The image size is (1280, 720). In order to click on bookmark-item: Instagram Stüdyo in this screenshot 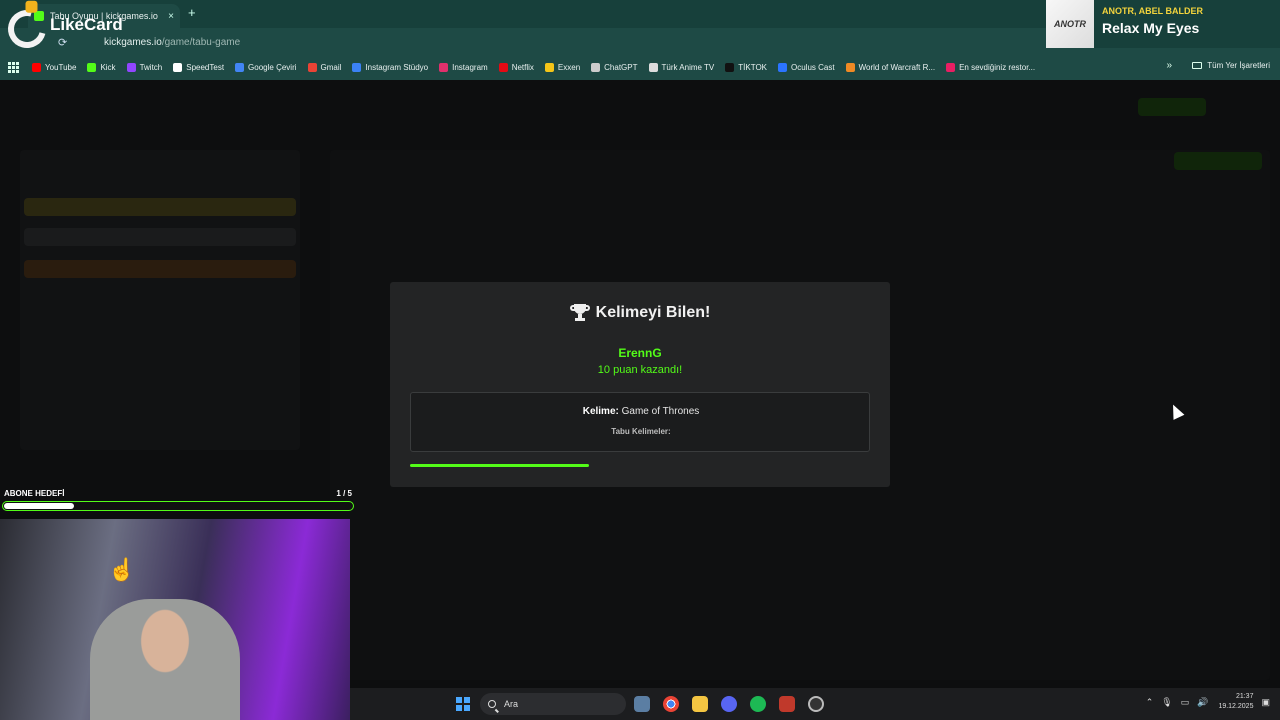, I will do `click(390, 67)`.